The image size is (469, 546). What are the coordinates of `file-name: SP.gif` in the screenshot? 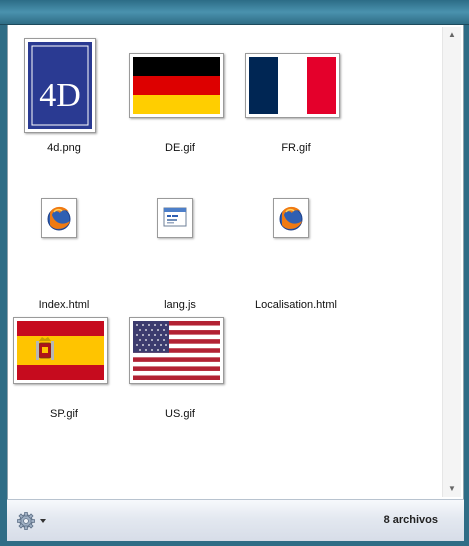 It's located at (64, 414).